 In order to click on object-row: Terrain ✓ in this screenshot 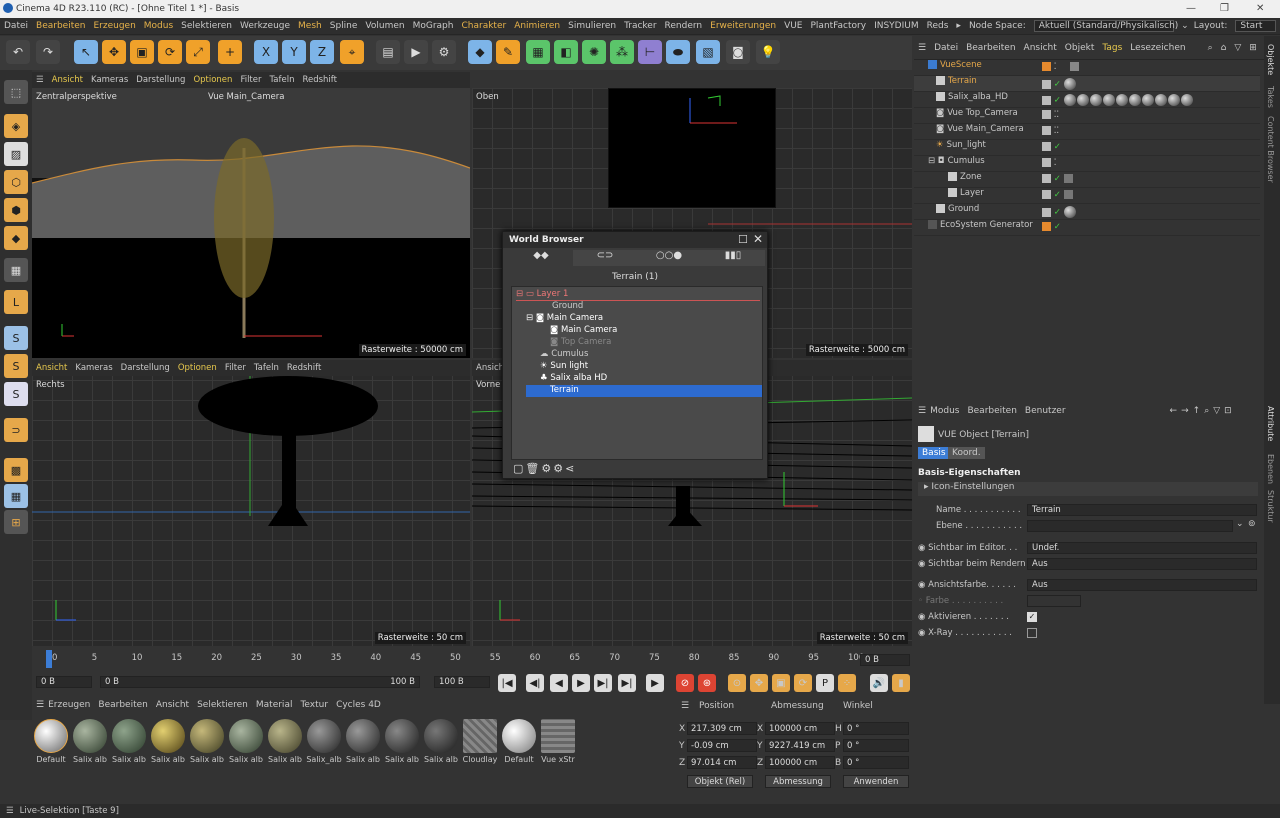, I will do `click(1087, 84)`.